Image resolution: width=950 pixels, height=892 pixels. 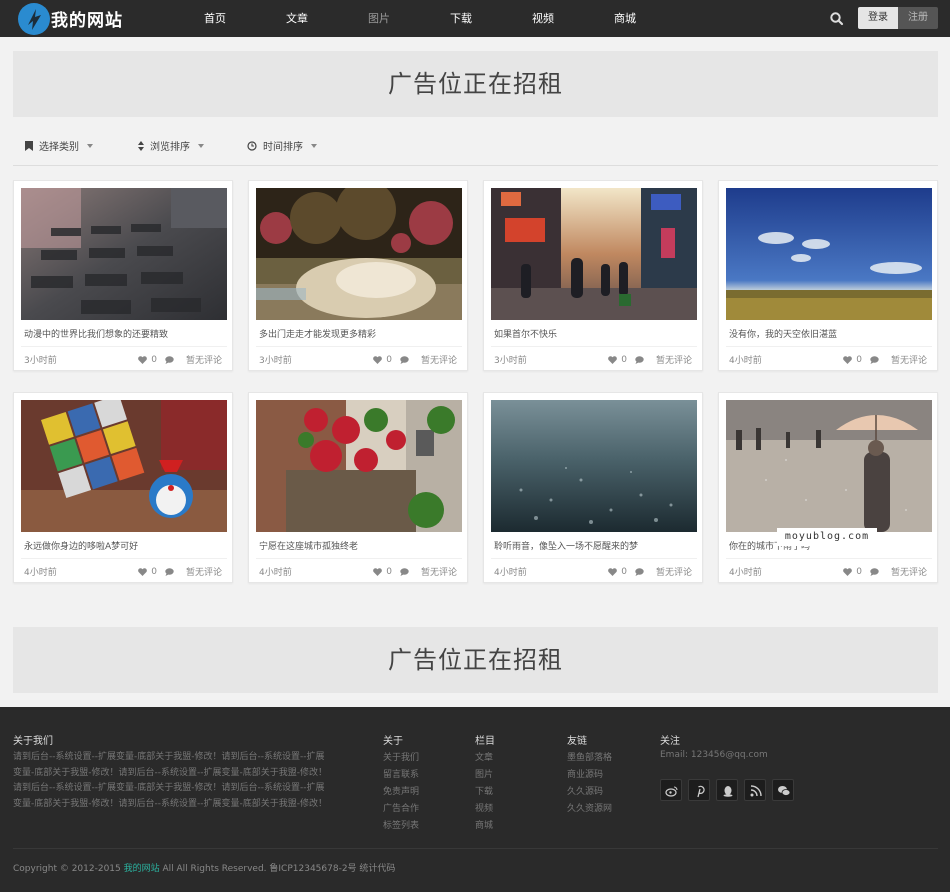 I want to click on image-card: 动漫中的世界比我们想象的还要精致 3小时前 0 暂无评论, so click(x=123, y=275).